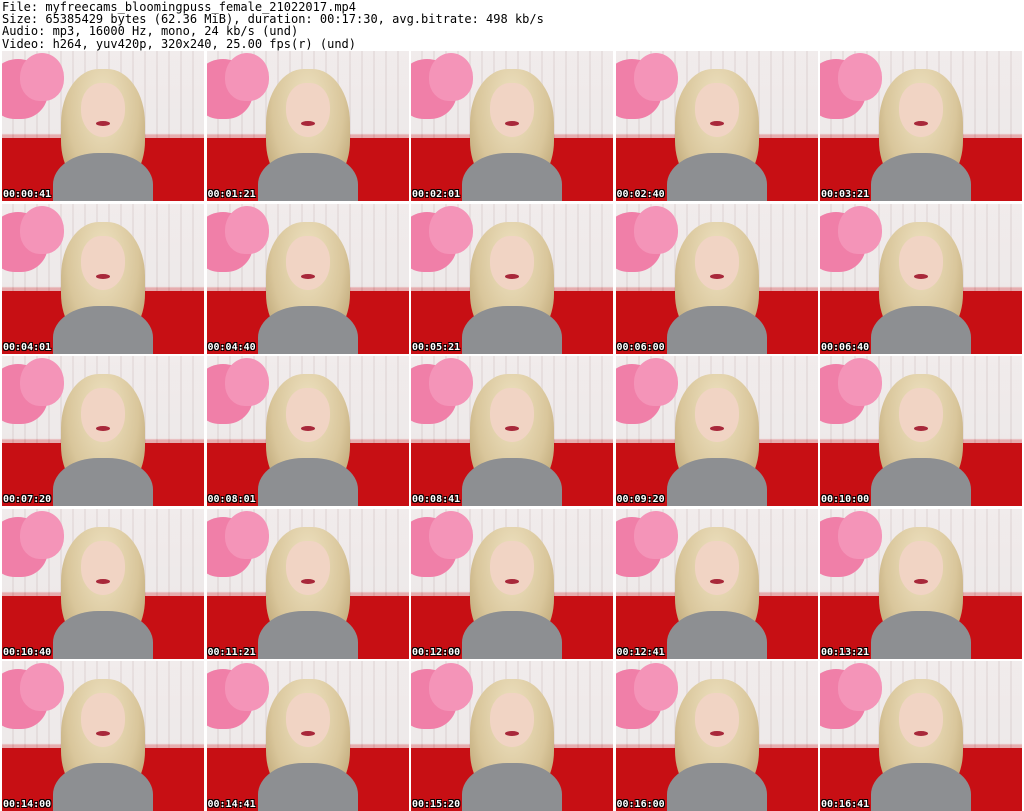  What do you see at coordinates (640, 652) in the screenshot?
I see `timestamp-label: 00:12:41` at bounding box center [640, 652].